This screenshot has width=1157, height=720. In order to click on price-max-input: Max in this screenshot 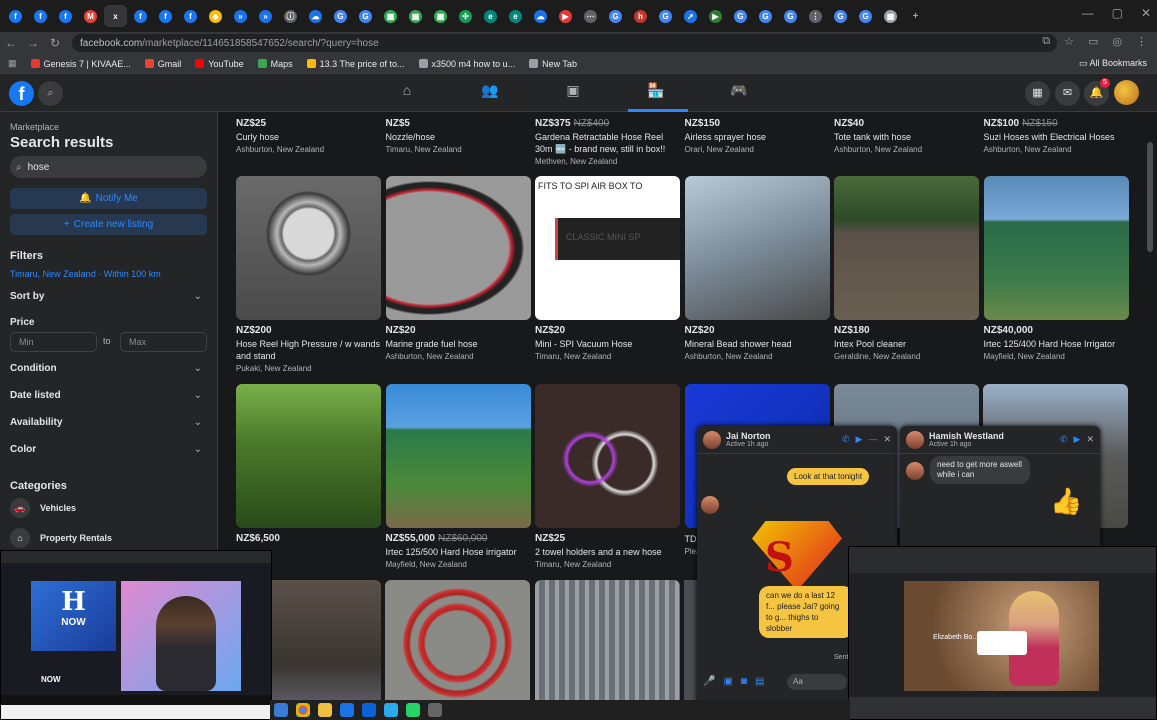, I will do `click(163, 342)`.